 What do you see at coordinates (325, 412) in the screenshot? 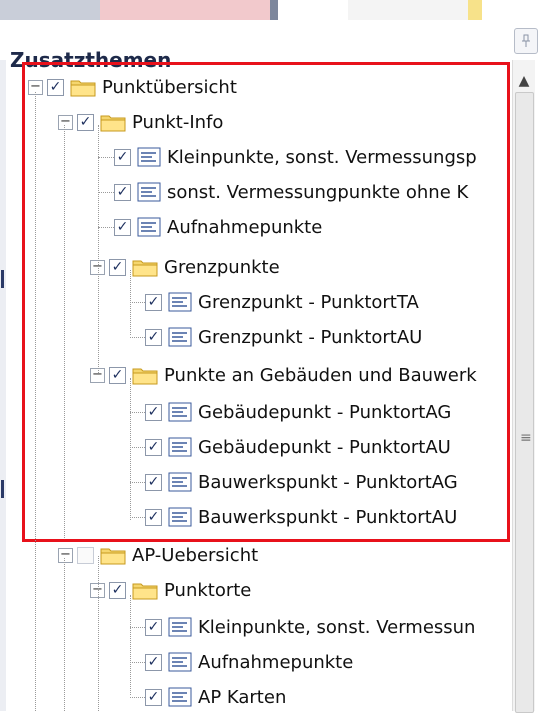
I see `tree-node-label: Gebäudepunkt - PunktortAG` at bounding box center [325, 412].